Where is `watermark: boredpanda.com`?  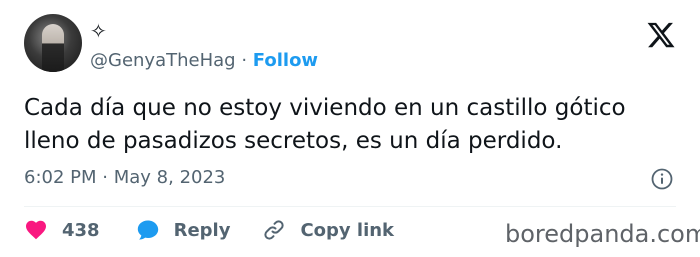
watermark: boredpanda.com is located at coordinates (602, 234).